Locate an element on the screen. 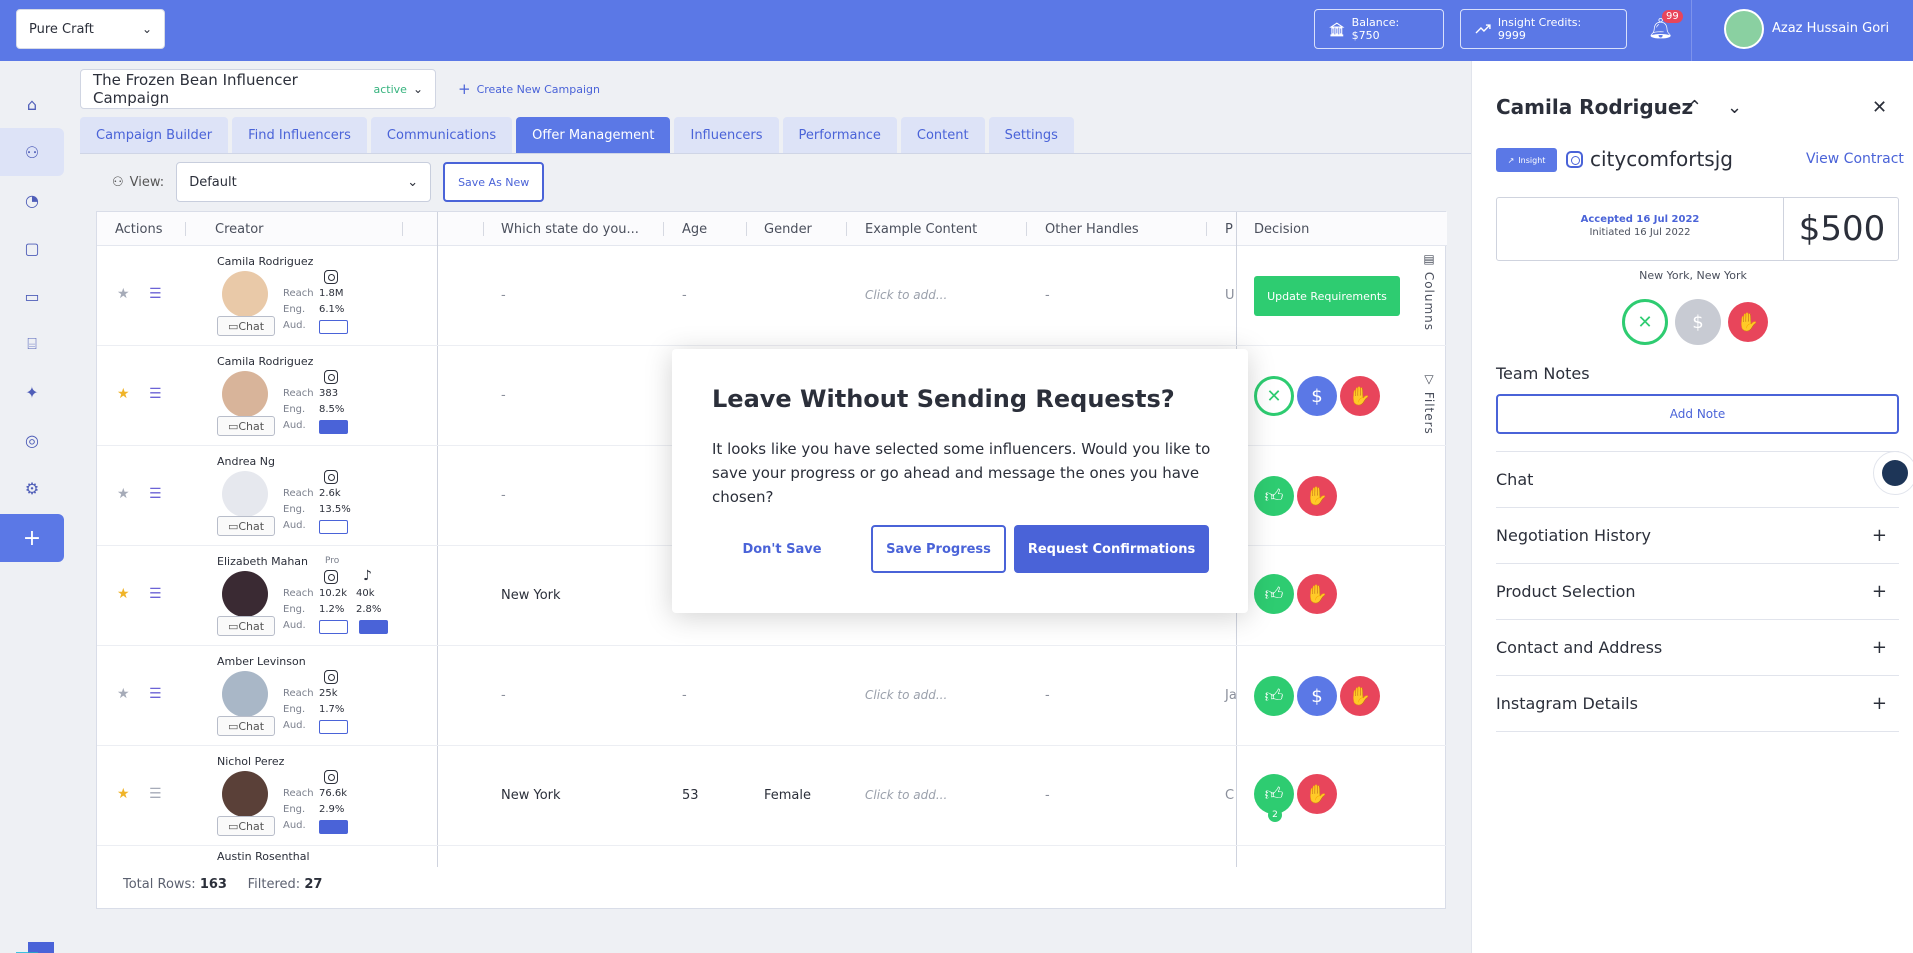 The image size is (1913, 953). section-contact-address: Contact and Address + is located at coordinates (1697, 647).